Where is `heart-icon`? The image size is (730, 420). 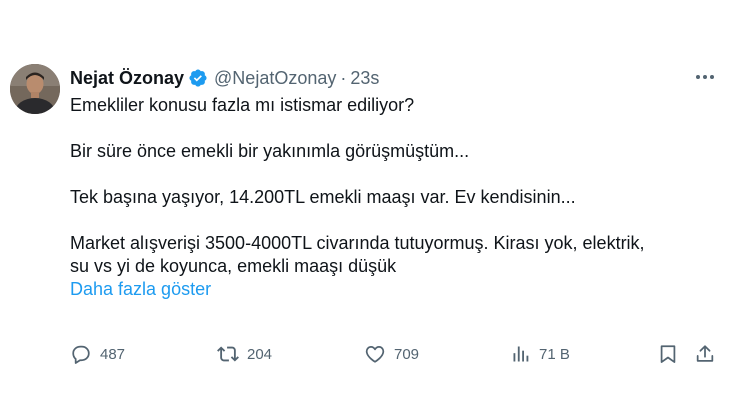
heart-icon is located at coordinates (375, 354).